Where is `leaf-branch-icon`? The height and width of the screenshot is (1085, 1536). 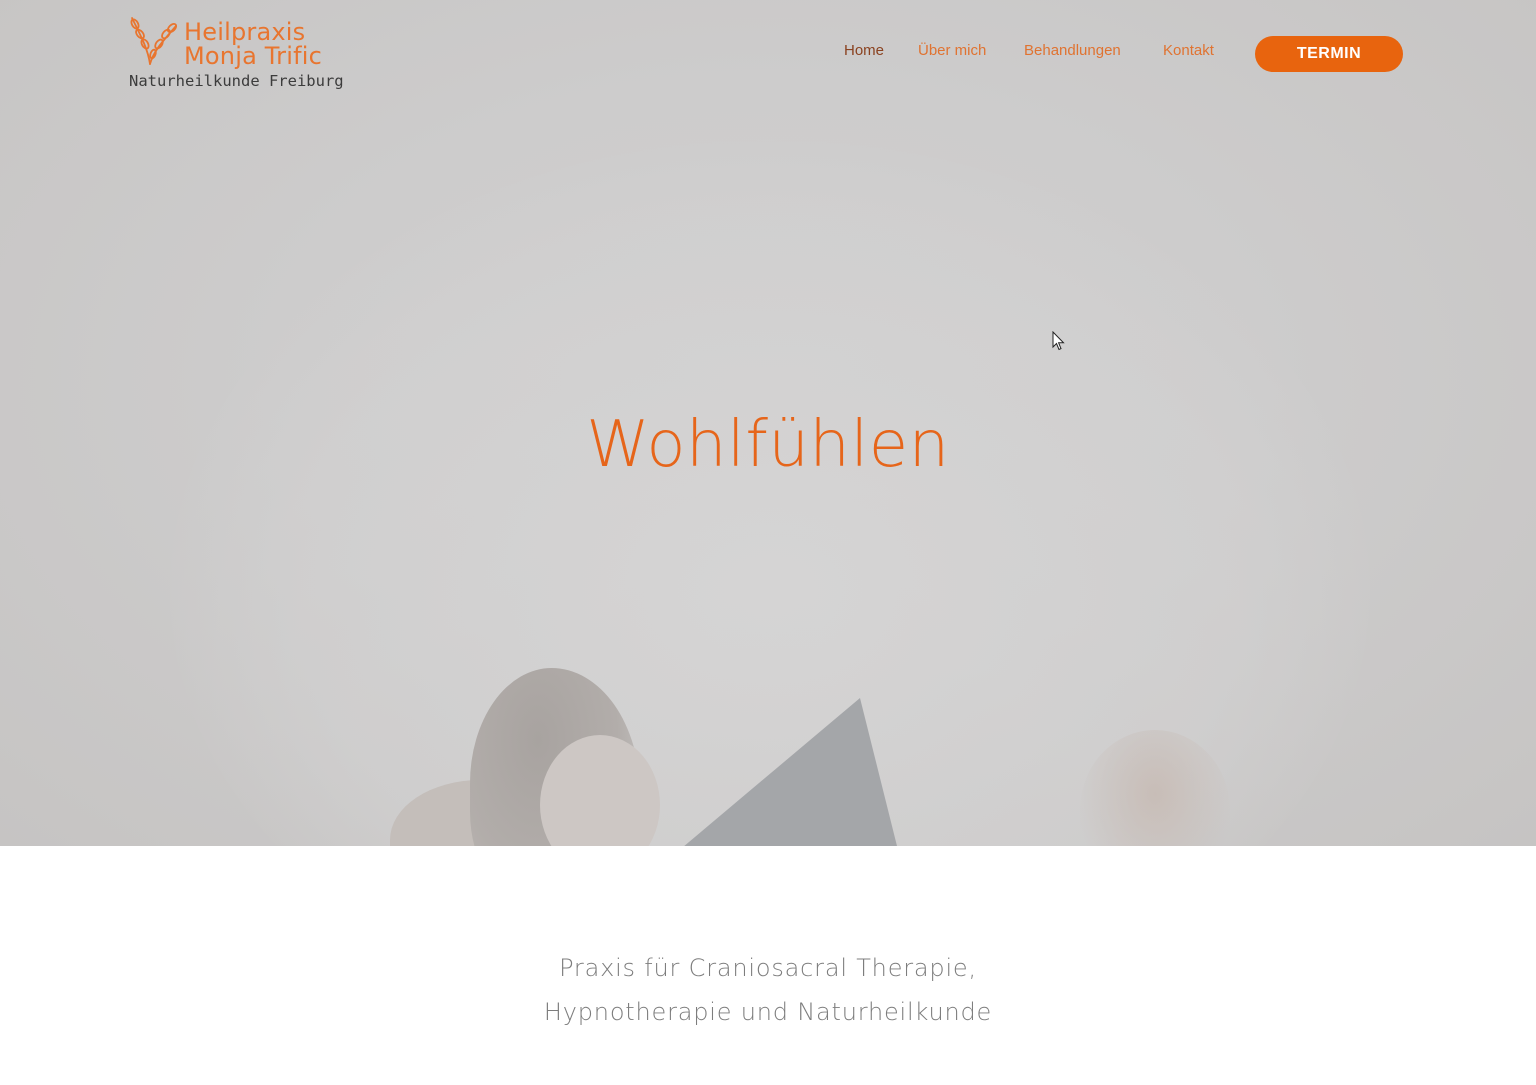
leaf-branch-icon is located at coordinates (154, 41).